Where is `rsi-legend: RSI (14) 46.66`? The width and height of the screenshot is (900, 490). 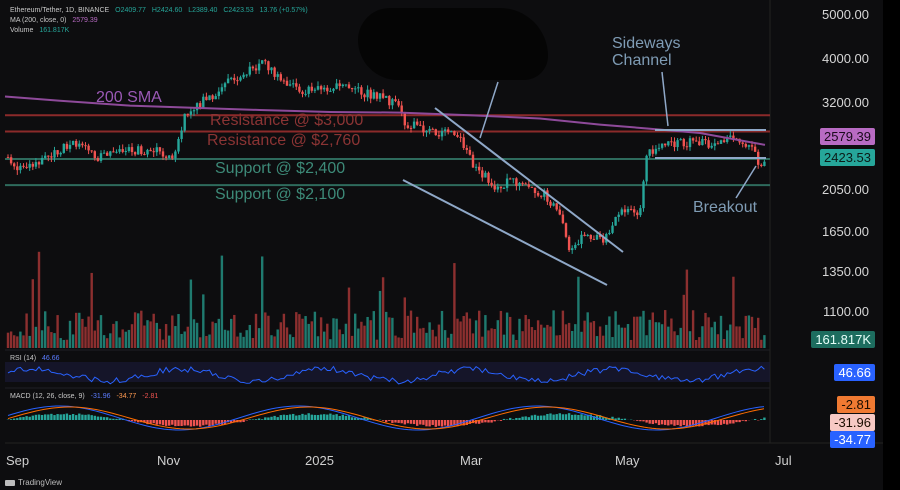 rsi-legend: RSI (14) 46.66 is located at coordinates (37, 358).